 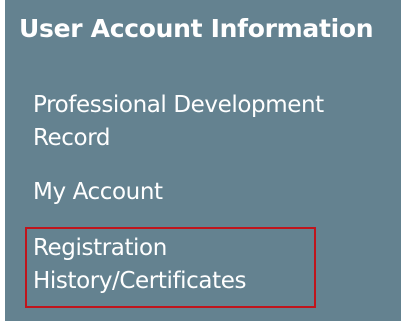 What do you see at coordinates (72, 138) in the screenshot?
I see `sidebar-item-label: Record` at bounding box center [72, 138].